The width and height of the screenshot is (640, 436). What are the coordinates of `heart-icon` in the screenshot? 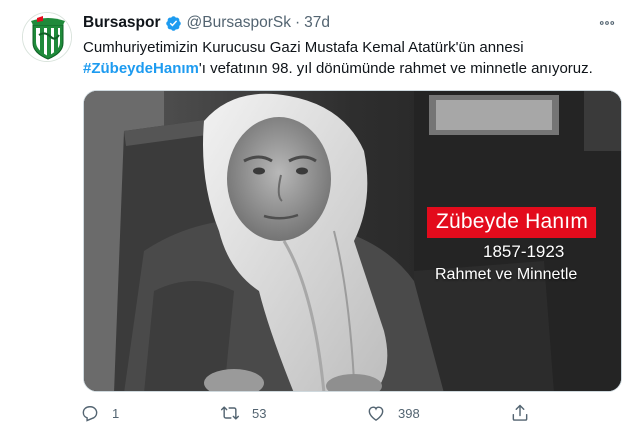 It's located at (376, 413).